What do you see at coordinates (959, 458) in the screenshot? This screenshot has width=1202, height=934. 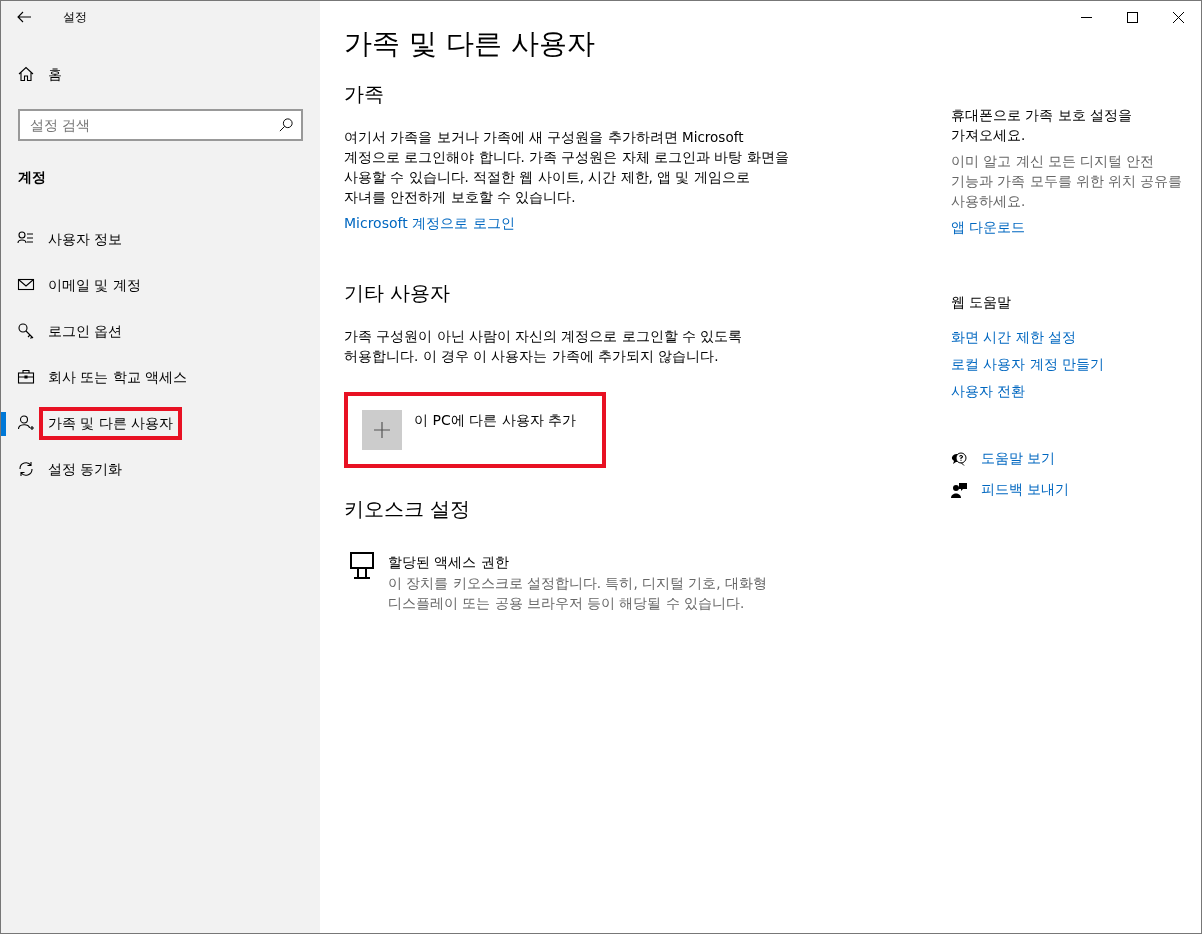 I see `speech-bubbles-question-icon` at bounding box center [959, 458].